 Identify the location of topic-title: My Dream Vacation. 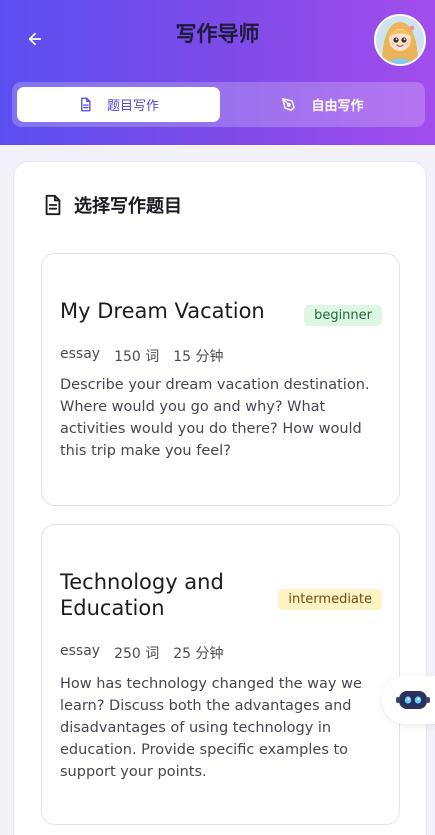
(162, 311).